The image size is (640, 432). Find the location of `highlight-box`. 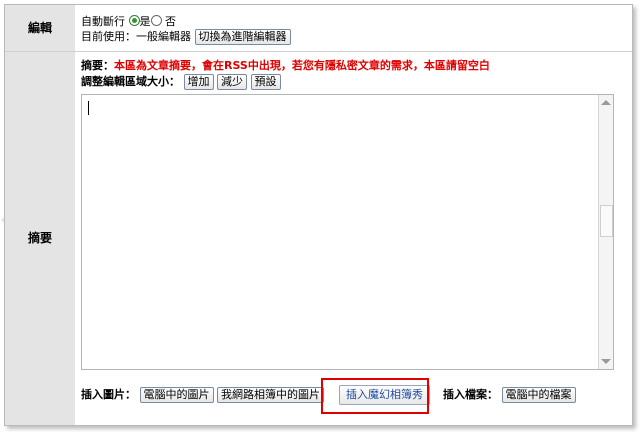

highlight-box is located at coordinates (375, 396).